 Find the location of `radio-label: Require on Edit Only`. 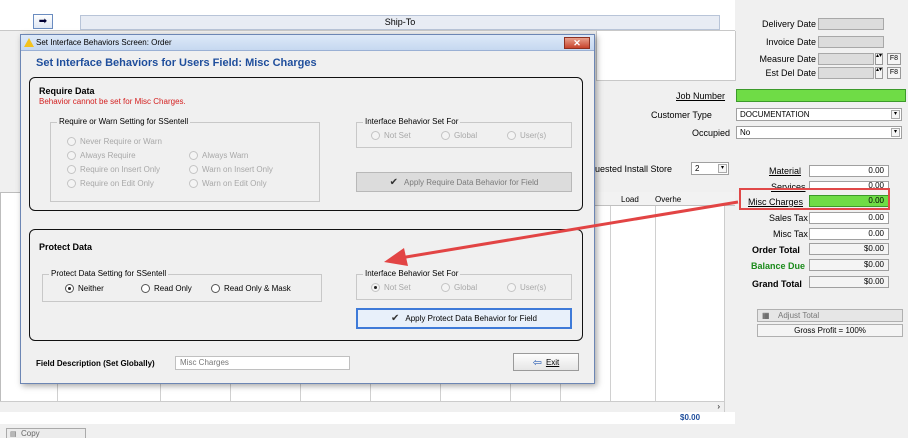

radio-label: Require on Edit Only is located at coordinates (117, 183).